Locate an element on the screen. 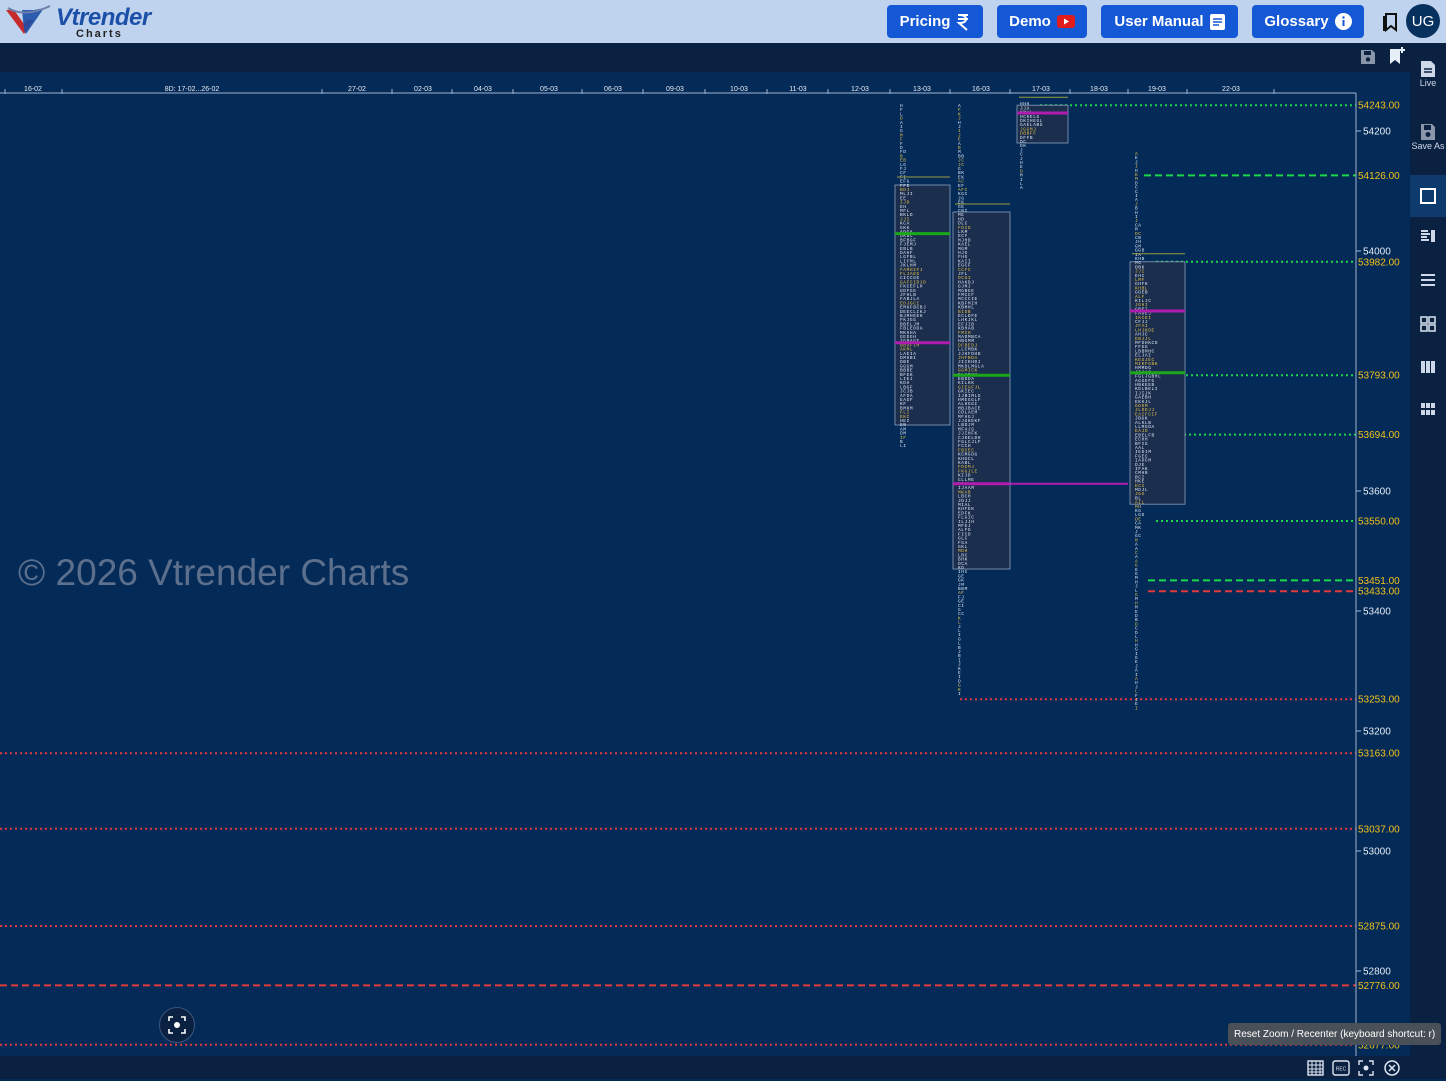 The width and height of the screenshot is (1446, 1081). vtrender-logo: Vtrender Charts is located at coordinates (77, 22).